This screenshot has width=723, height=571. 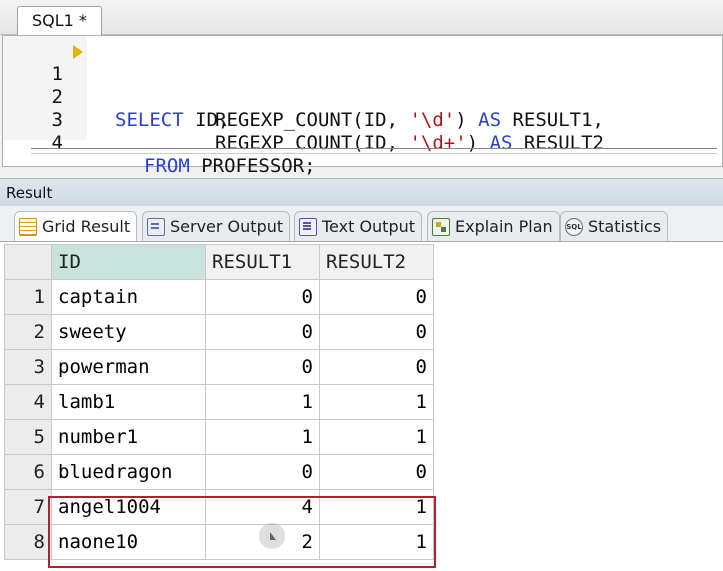 I want to click on tab-explain-plan: Explain Plan, so click(x=493, y=226).